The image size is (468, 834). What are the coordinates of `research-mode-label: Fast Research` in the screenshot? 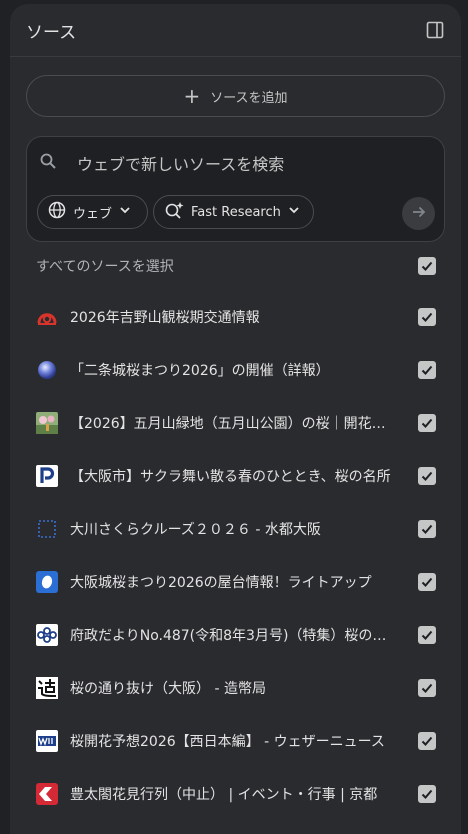 It's located at (236, 212).